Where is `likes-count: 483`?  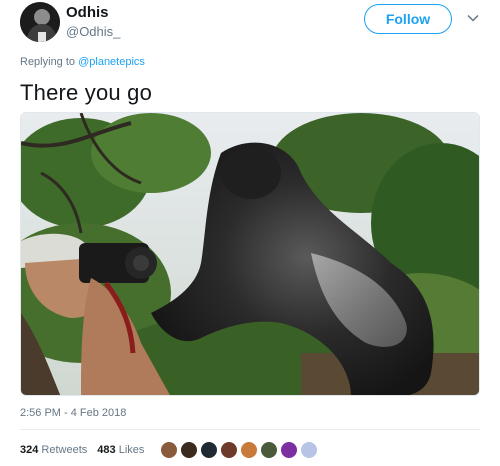
likes-count: 483 is located at coordinates (106, 450).